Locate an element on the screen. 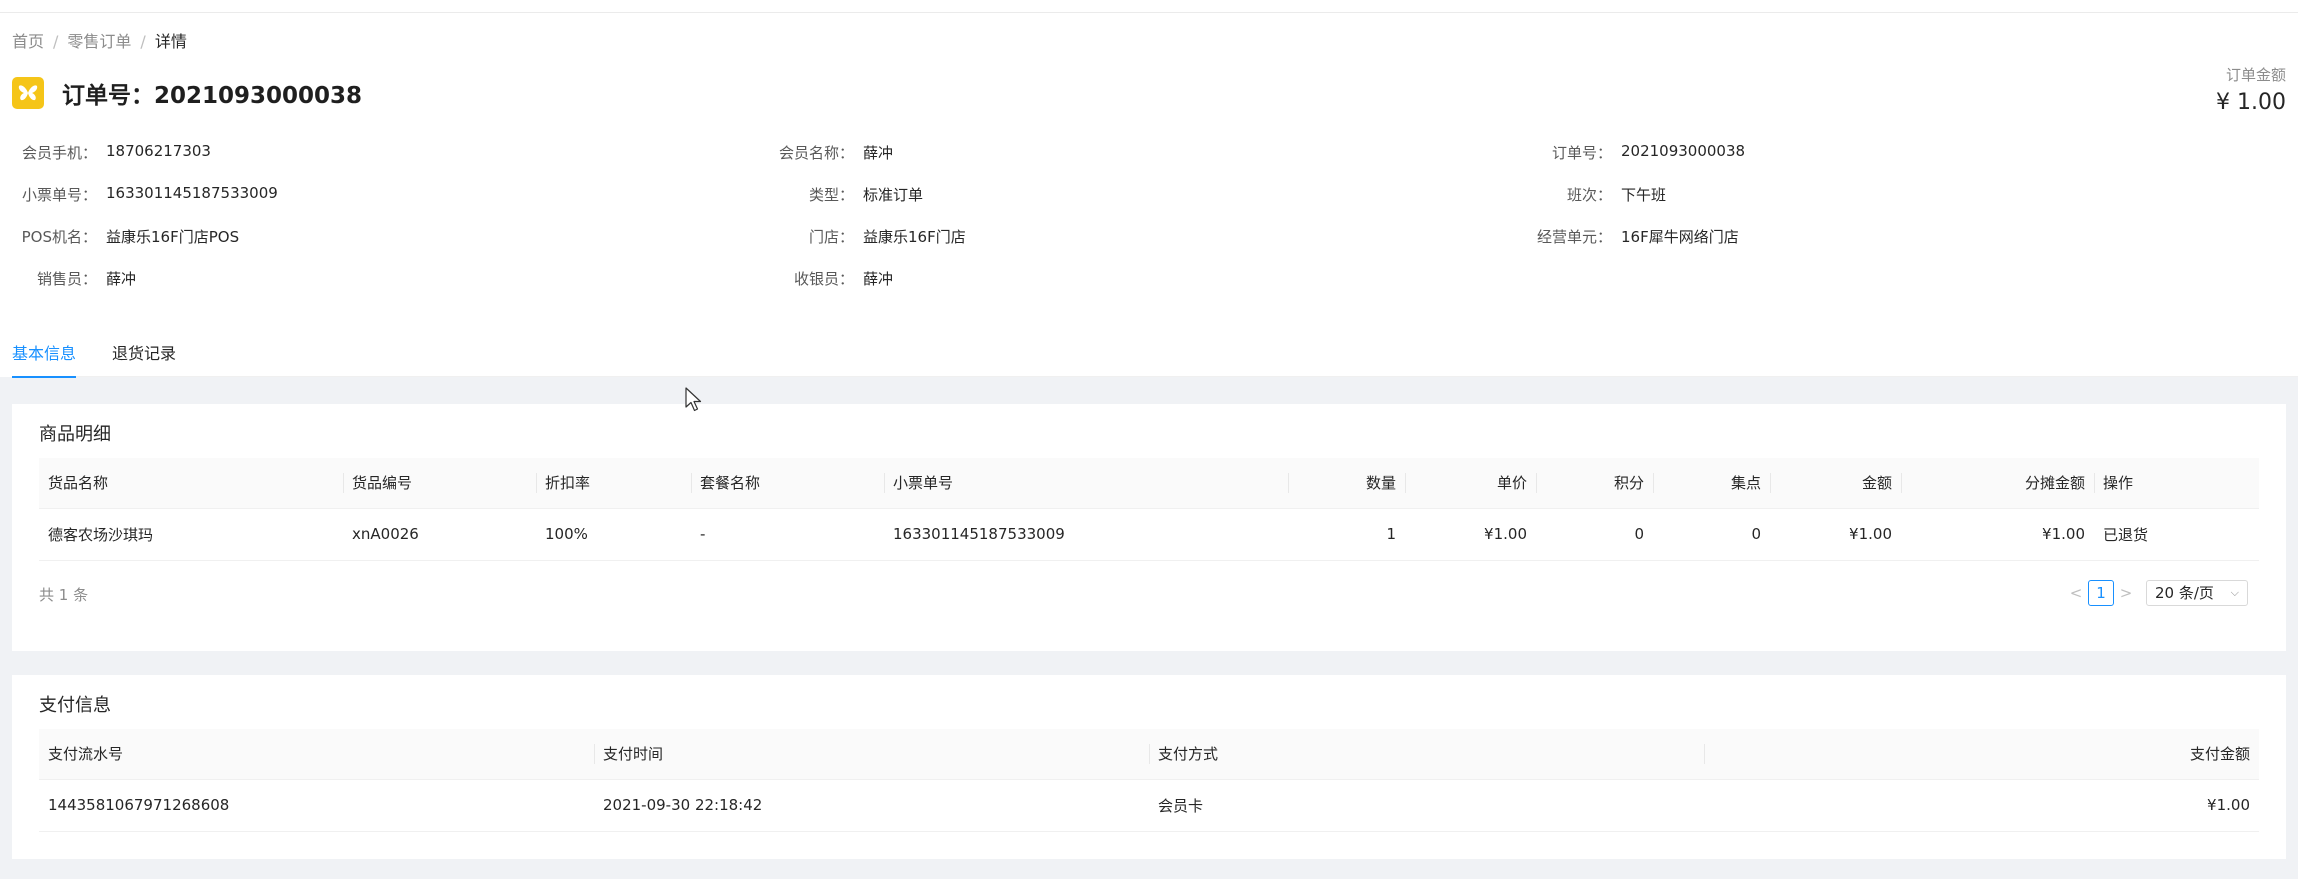 Image resolution: width=2298 pixels, height=879 pixels. cell-receipt-no: 163301145187533009 is located at coordinates (1086, 534).